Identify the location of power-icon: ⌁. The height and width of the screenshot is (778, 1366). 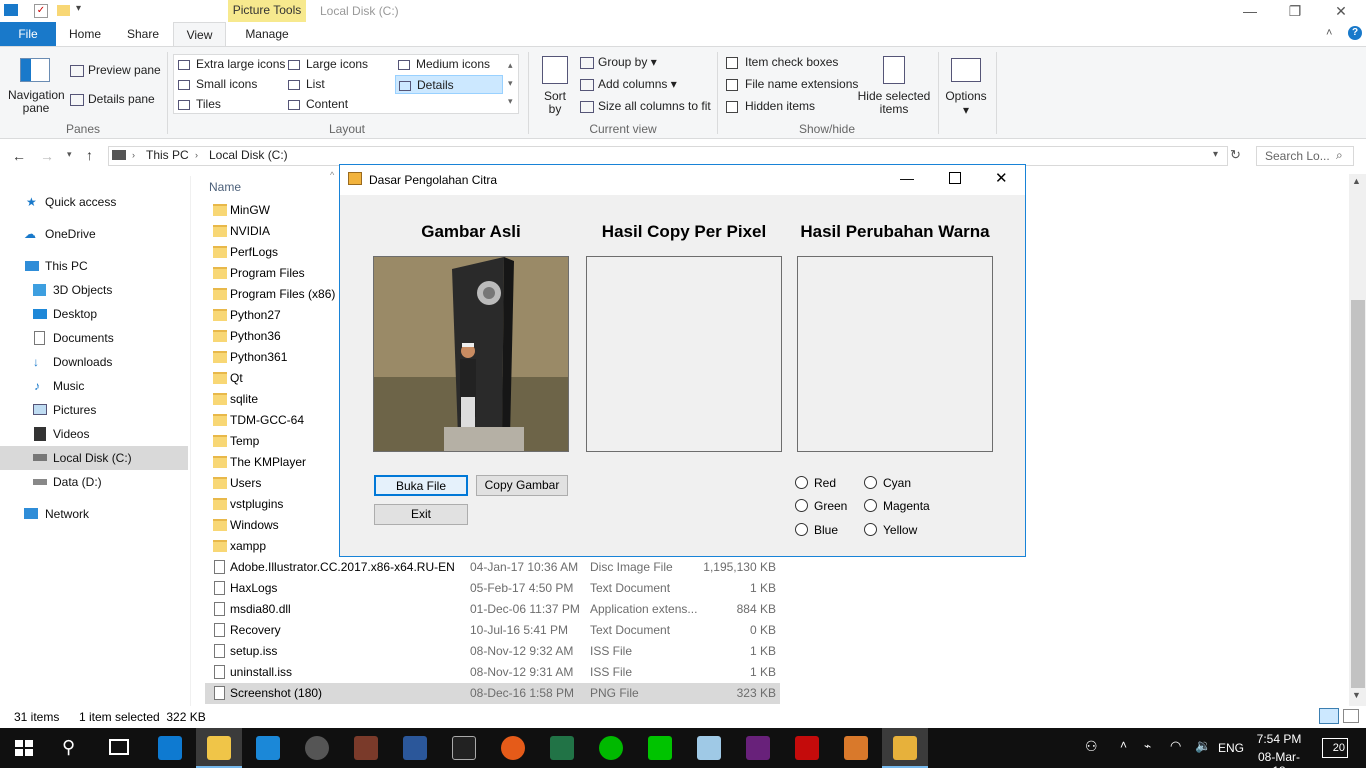
(1147, 746).